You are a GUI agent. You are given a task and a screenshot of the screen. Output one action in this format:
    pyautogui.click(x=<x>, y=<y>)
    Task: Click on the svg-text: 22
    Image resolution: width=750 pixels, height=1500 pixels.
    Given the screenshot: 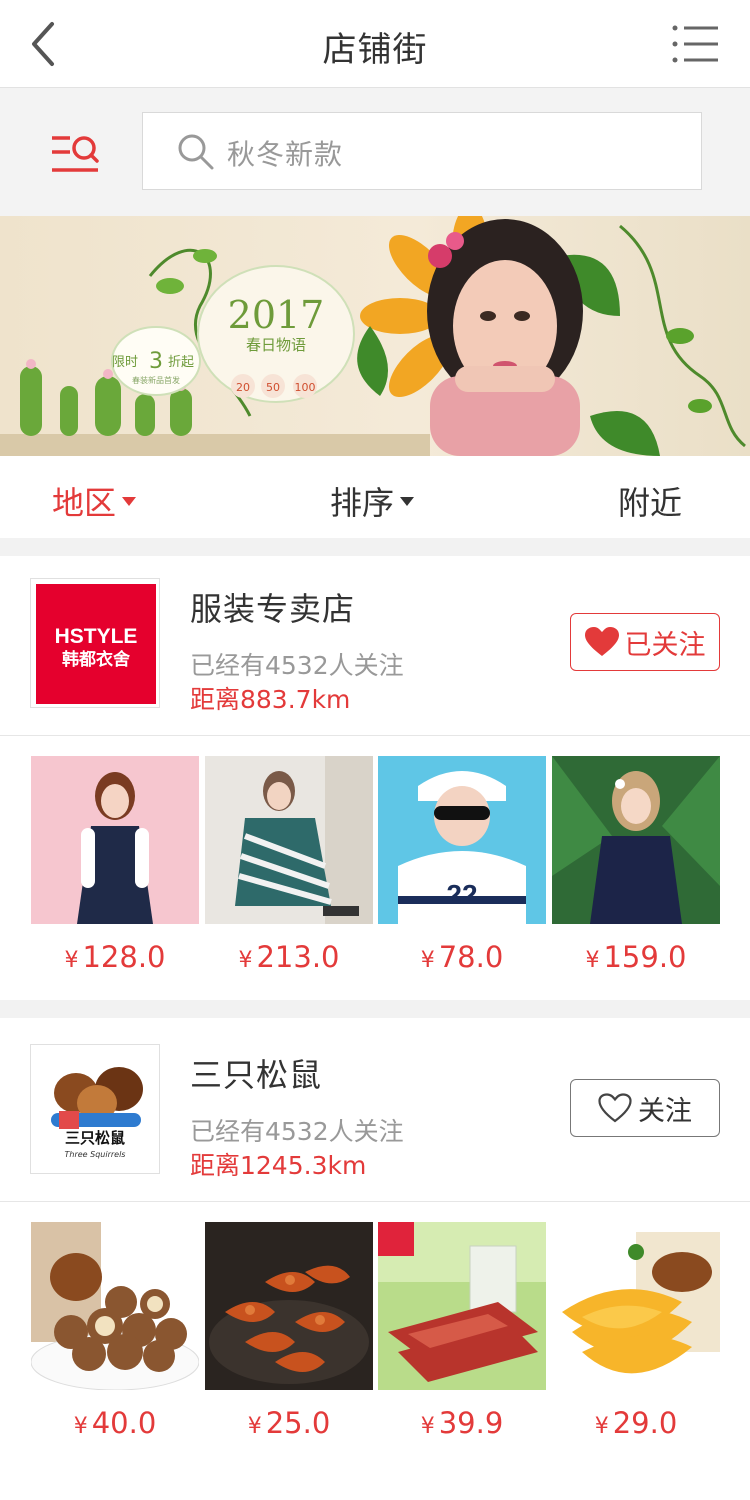 What is the action you would take?
    pyautogui.click(x=461, y=894)
    